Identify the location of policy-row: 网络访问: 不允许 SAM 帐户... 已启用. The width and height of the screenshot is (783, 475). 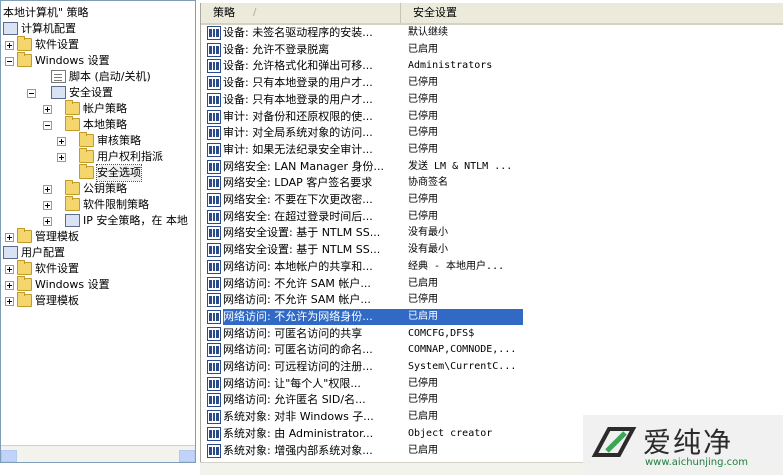
(492, 284).